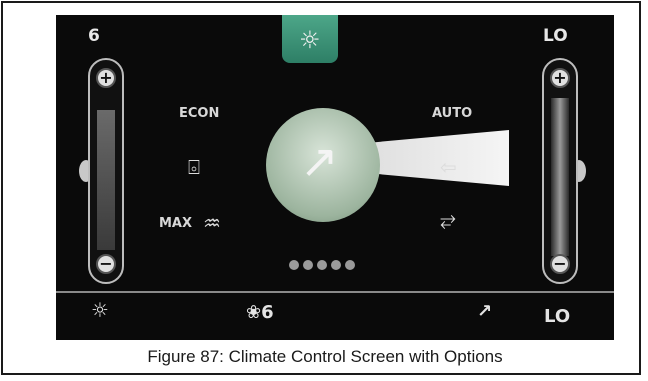 Image resolution: width=648 pixels, height=381 pixels. I want to click on rear-defrost-icon: ⌻, so click(194, 167).